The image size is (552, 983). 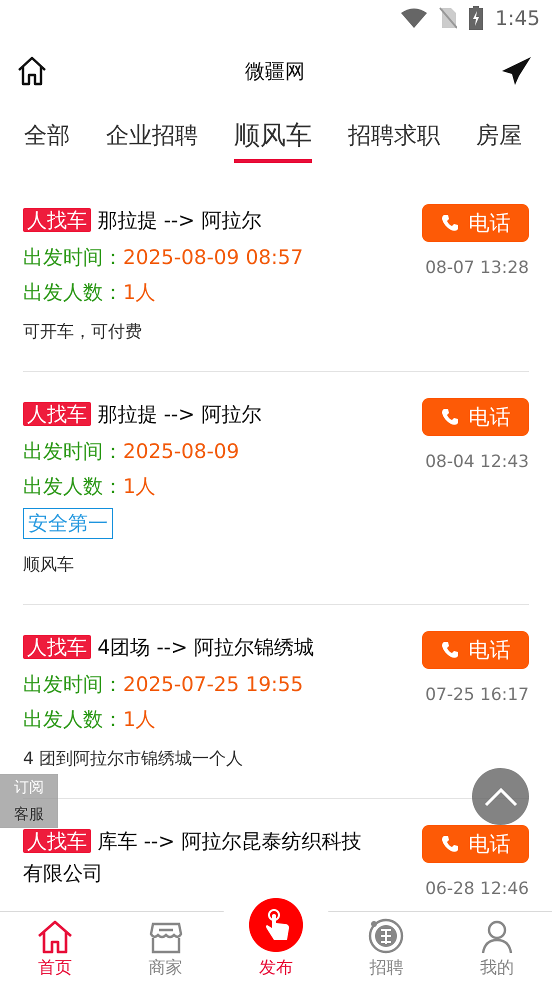 What do you see at coordinates (275, 71) in the screenshot?
I see `app-title: 微疆网` at bounding box center [275, 71].